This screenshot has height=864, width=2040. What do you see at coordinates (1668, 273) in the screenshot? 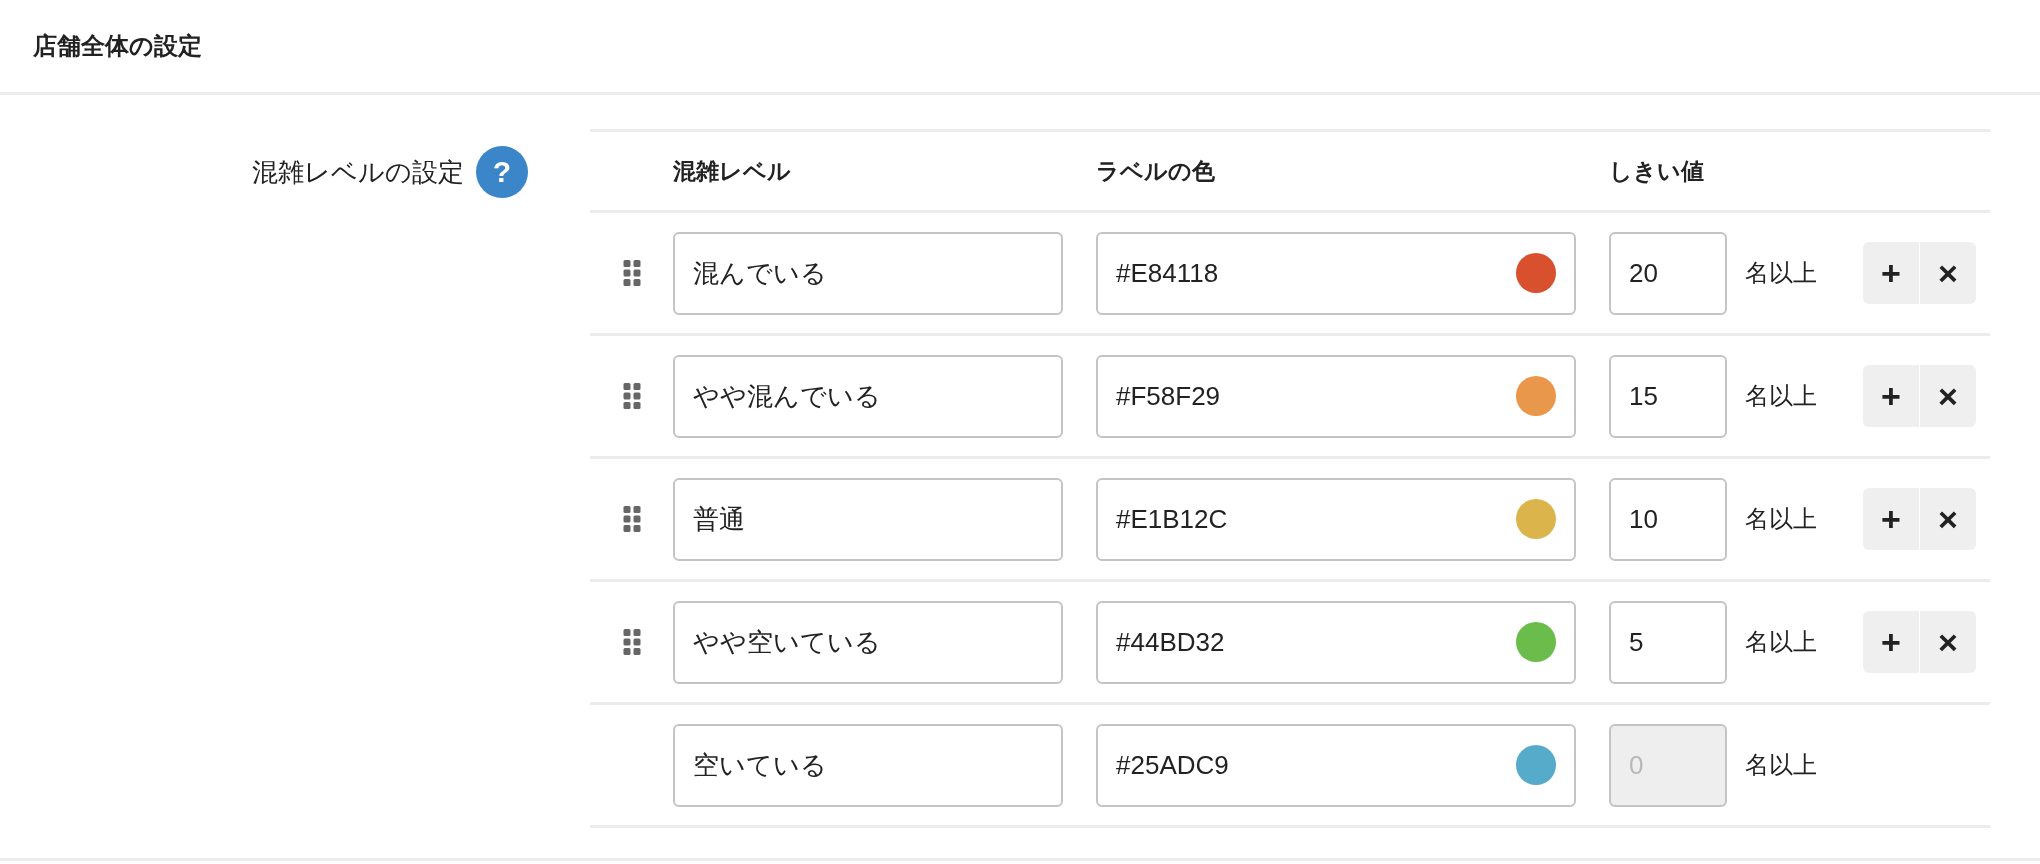
I see `threshold-field: 20` at bounding box center [1668, 273].